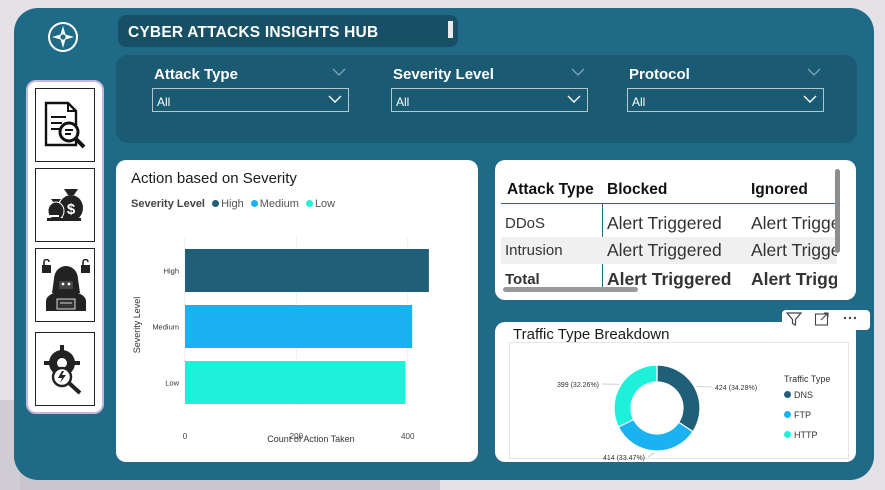 Image resolution: width=885 pixels, height=490 pixels. I want to click on sidebar-item-threats, so click(65, 285).